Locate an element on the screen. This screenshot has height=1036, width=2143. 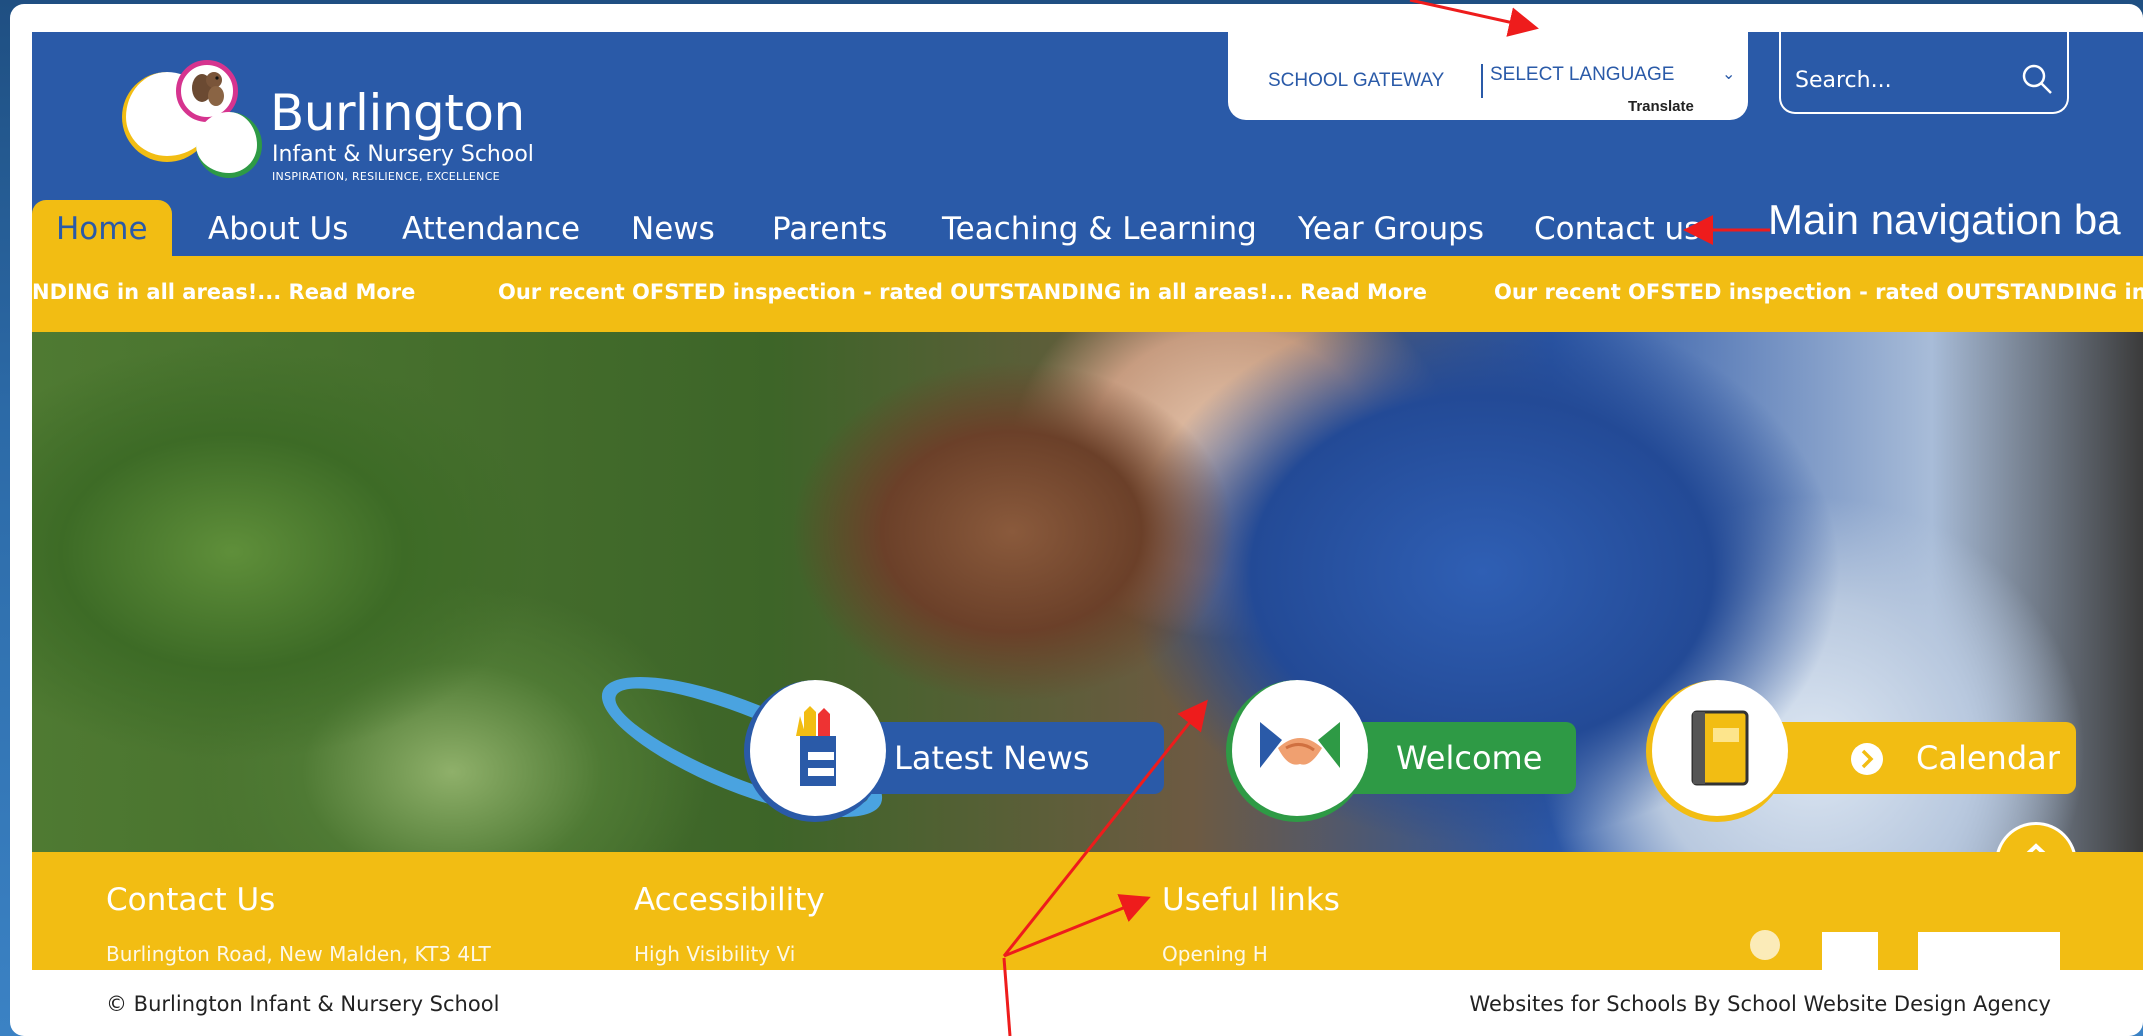
search-input is located at coordinates (1895, 80).